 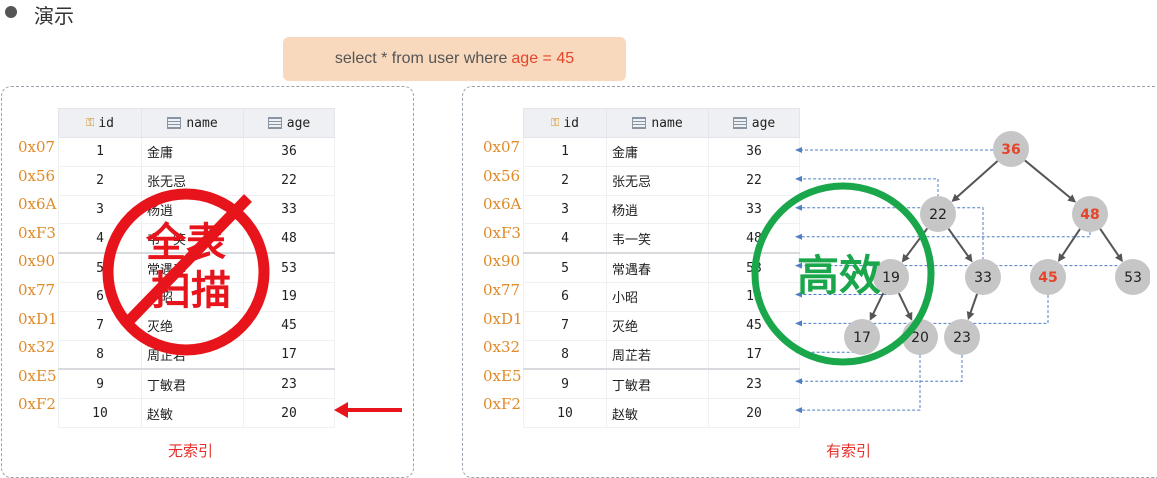 What do you see at coordinates (962, 338) in the screenshot?
I see `tree-node-label: 23` at bounding box center [962, 338].